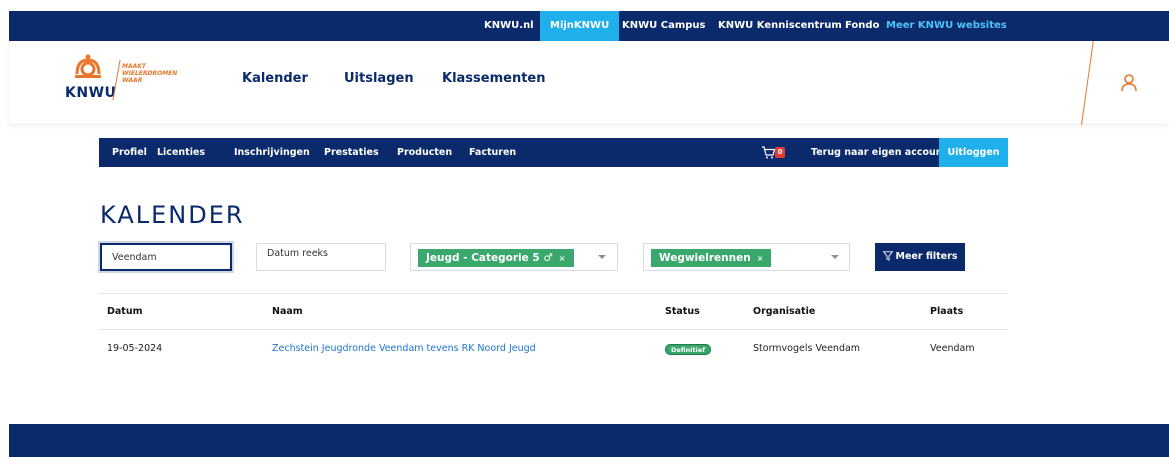 The image size is (1169, 457). I want to click on table-header: Datum Naam Status Organisatie Plaats, so click(553, 311).